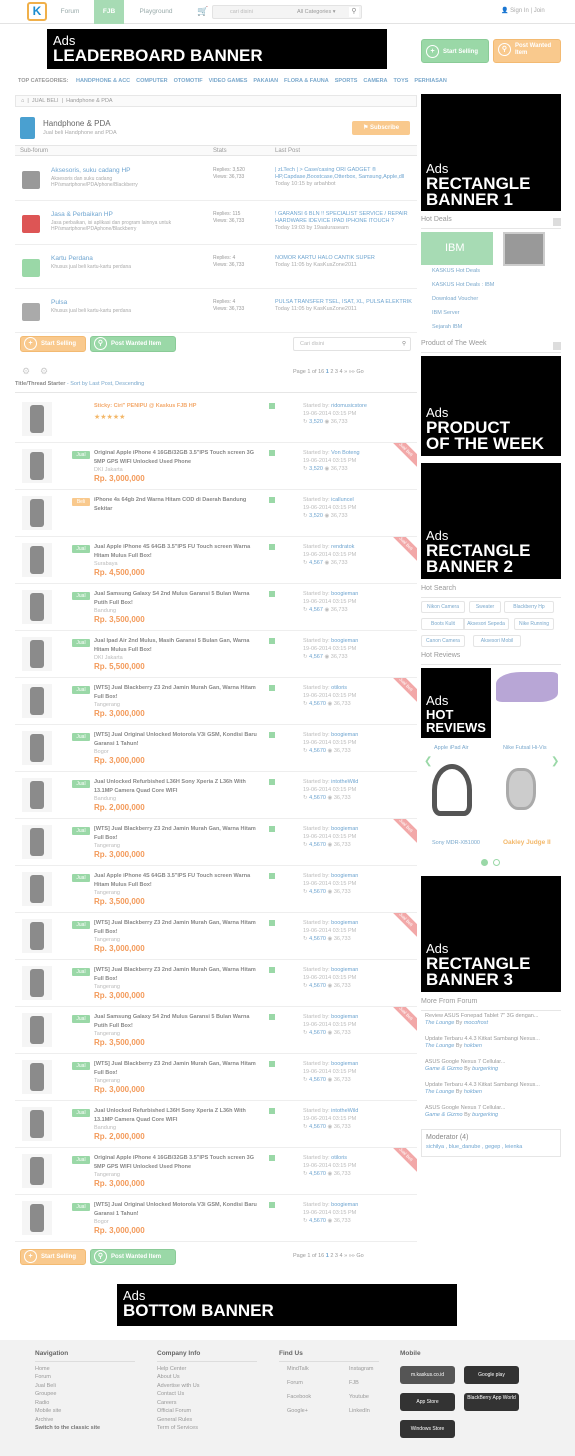 The image size is (575, 1456). I want to click on search-input: cari disini, so click(241, 12).